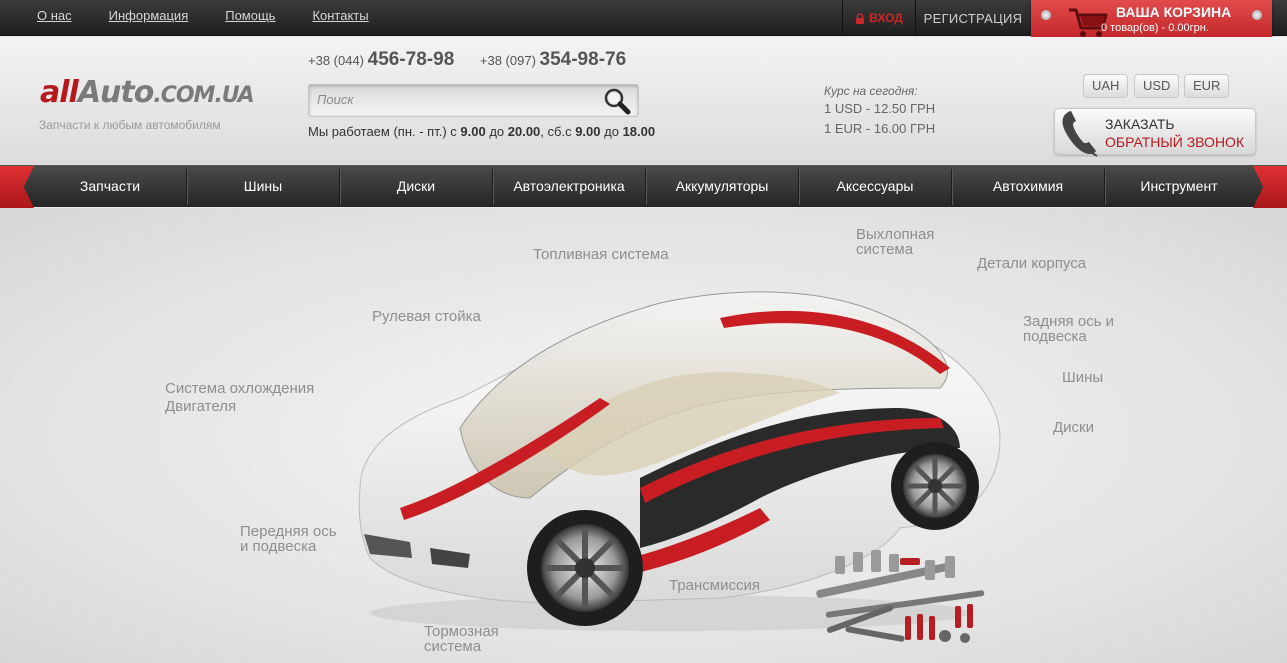  Describe the element at coordinates (110, 187) in the screenshot. I see `nav-item-parts: Запчасти` at that location.